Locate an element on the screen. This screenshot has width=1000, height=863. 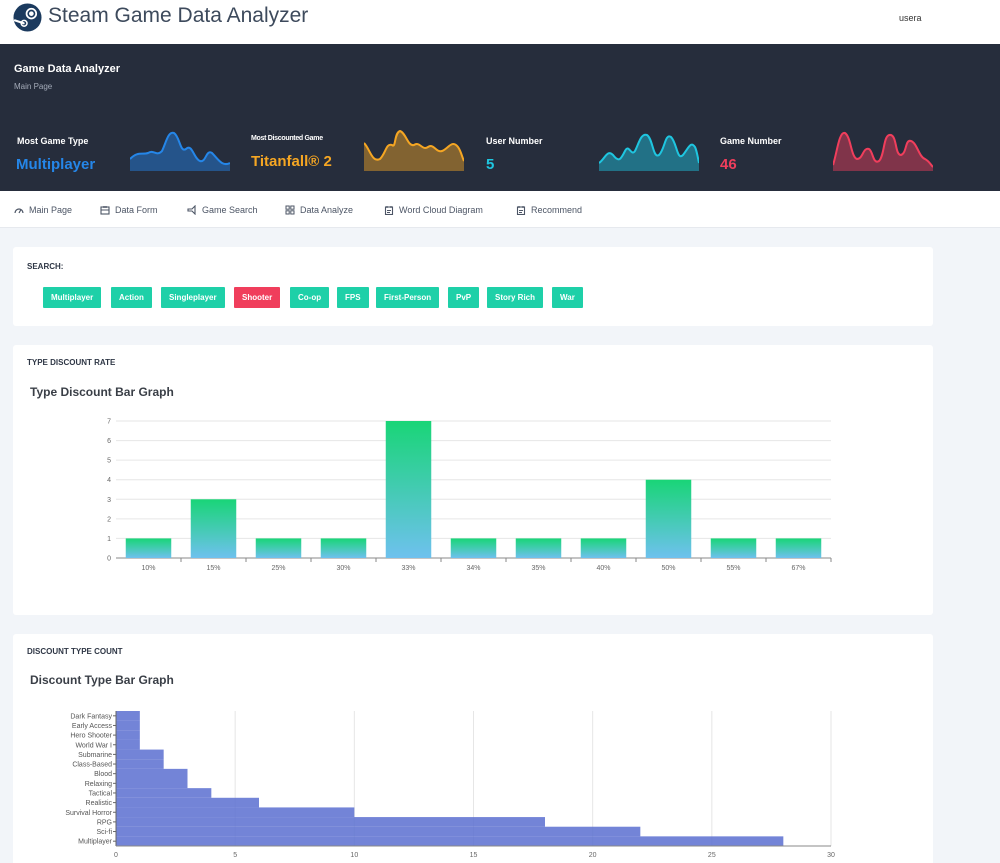
x-tick-label: 0 is located at coordinates (116, 855).